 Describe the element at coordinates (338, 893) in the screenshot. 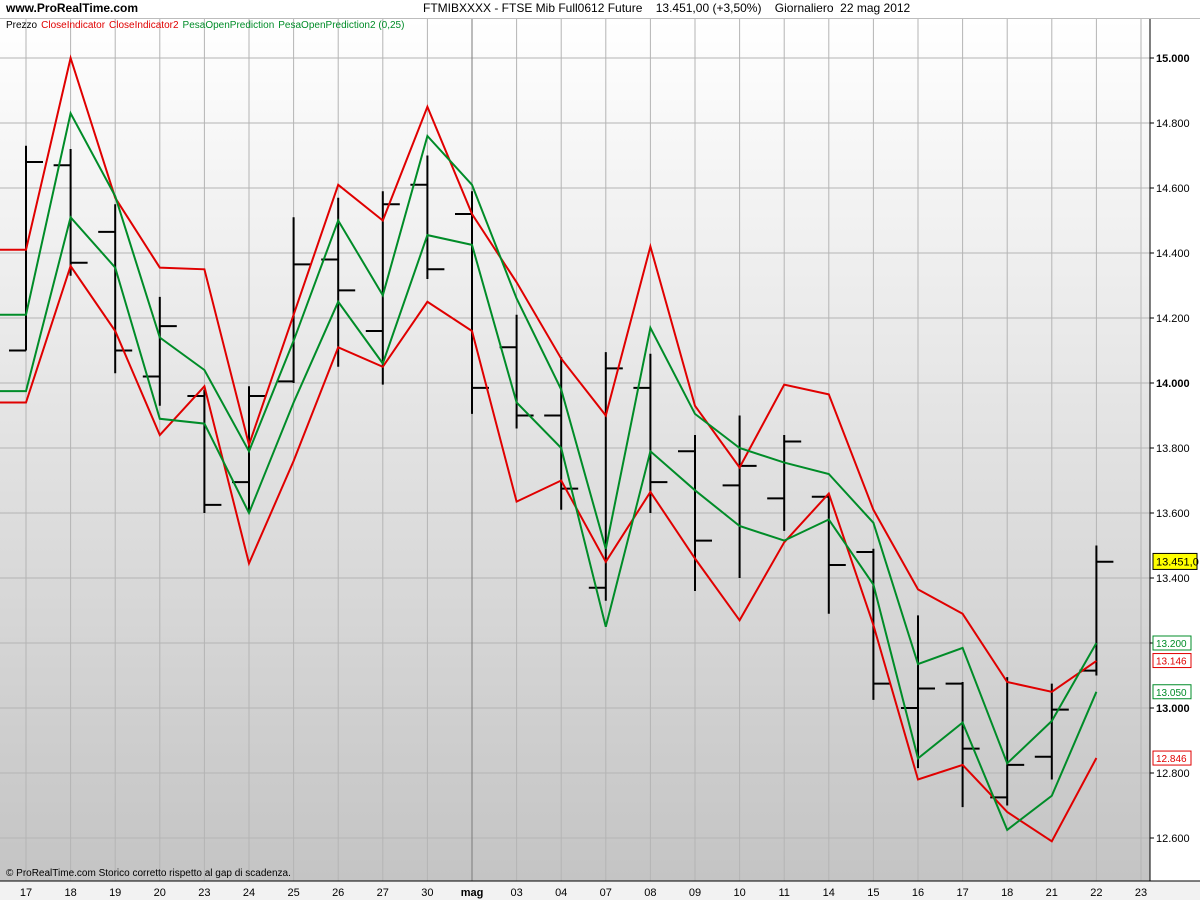

I see `x-tick-label: 26` at that location.